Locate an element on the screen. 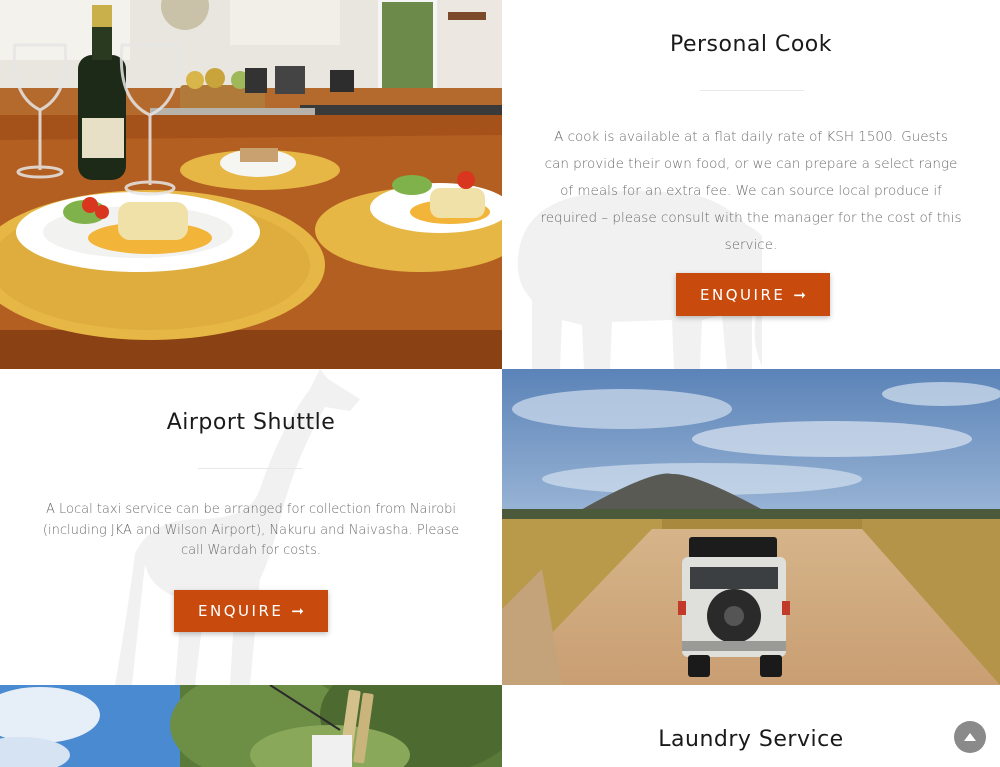 Image resolution: width=1000 pixels, height=767 pixels. clothesline-image is located at coordinates (251, 726).